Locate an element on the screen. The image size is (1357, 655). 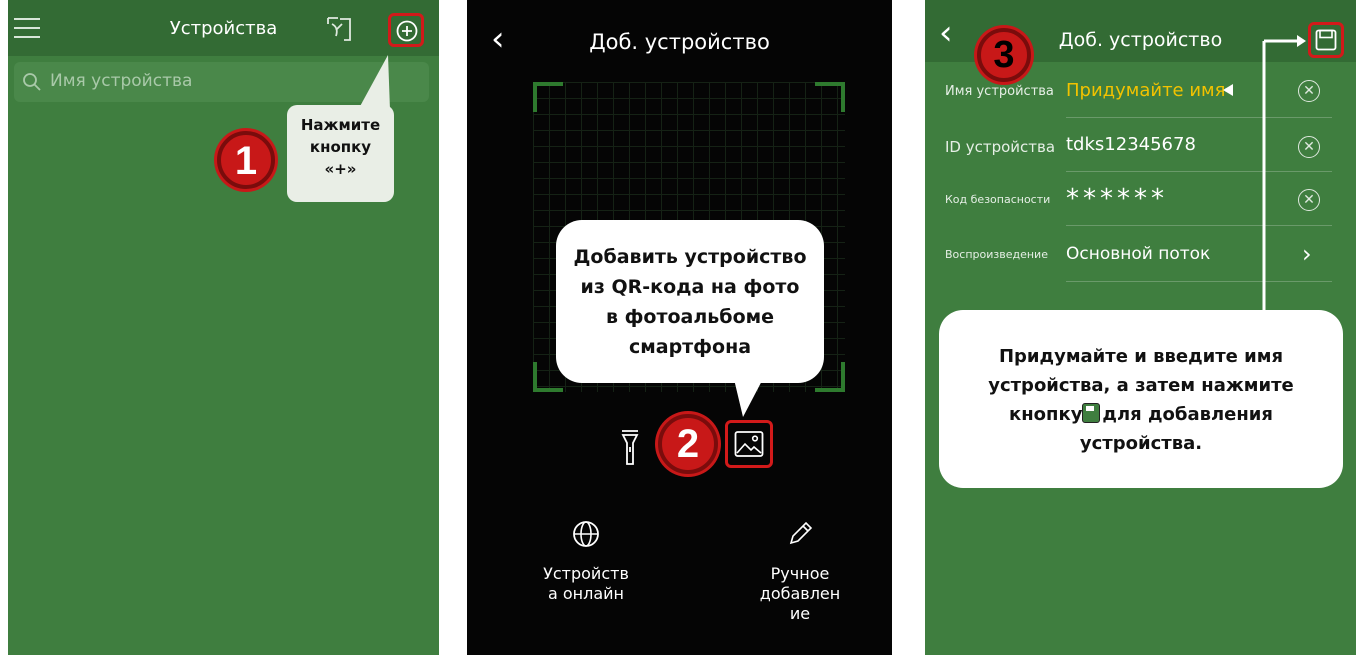
top-bar: Устройства is located at coordinates (223, 28).